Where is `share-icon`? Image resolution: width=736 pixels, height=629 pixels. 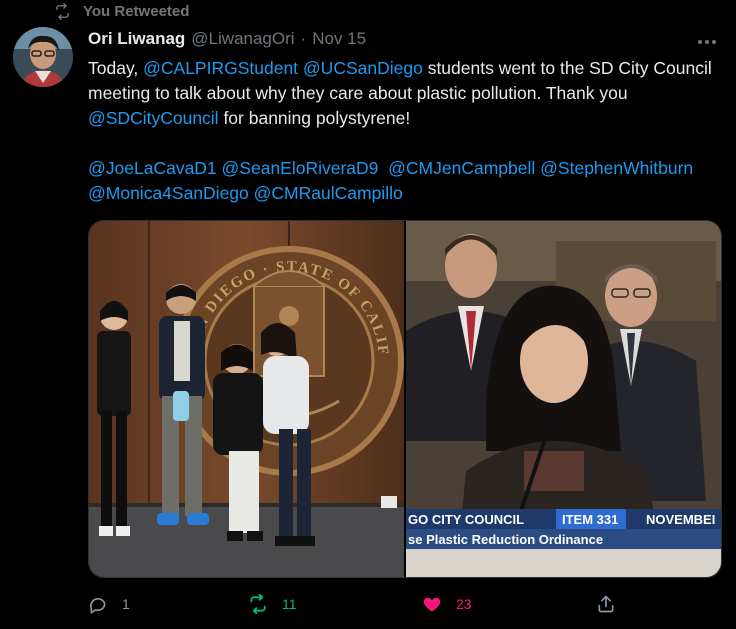
share-icon is located at coordinates (606, 604).